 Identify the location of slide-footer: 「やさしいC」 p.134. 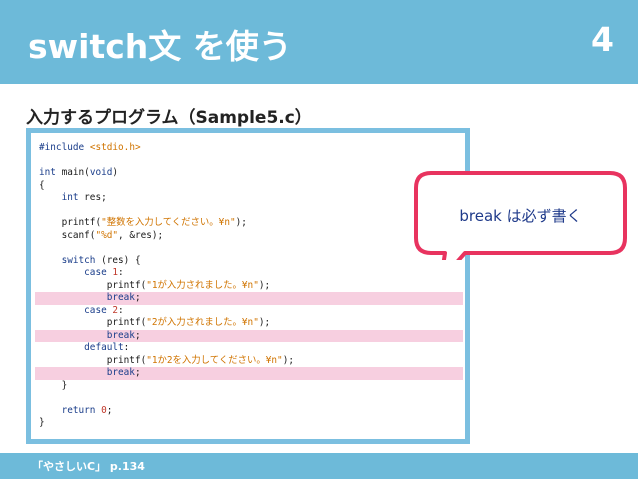
(319, 466).